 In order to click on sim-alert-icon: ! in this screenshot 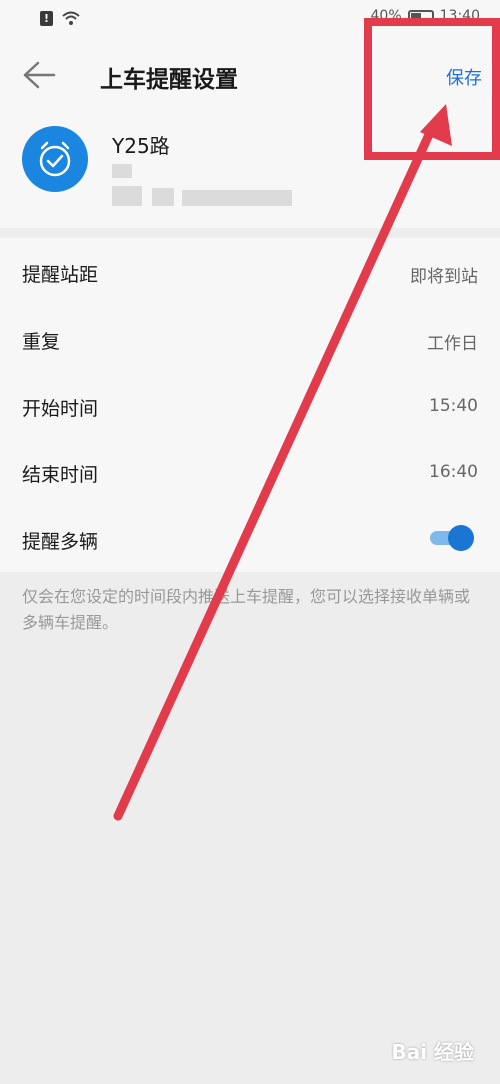, I will do `click(46, 18)`.